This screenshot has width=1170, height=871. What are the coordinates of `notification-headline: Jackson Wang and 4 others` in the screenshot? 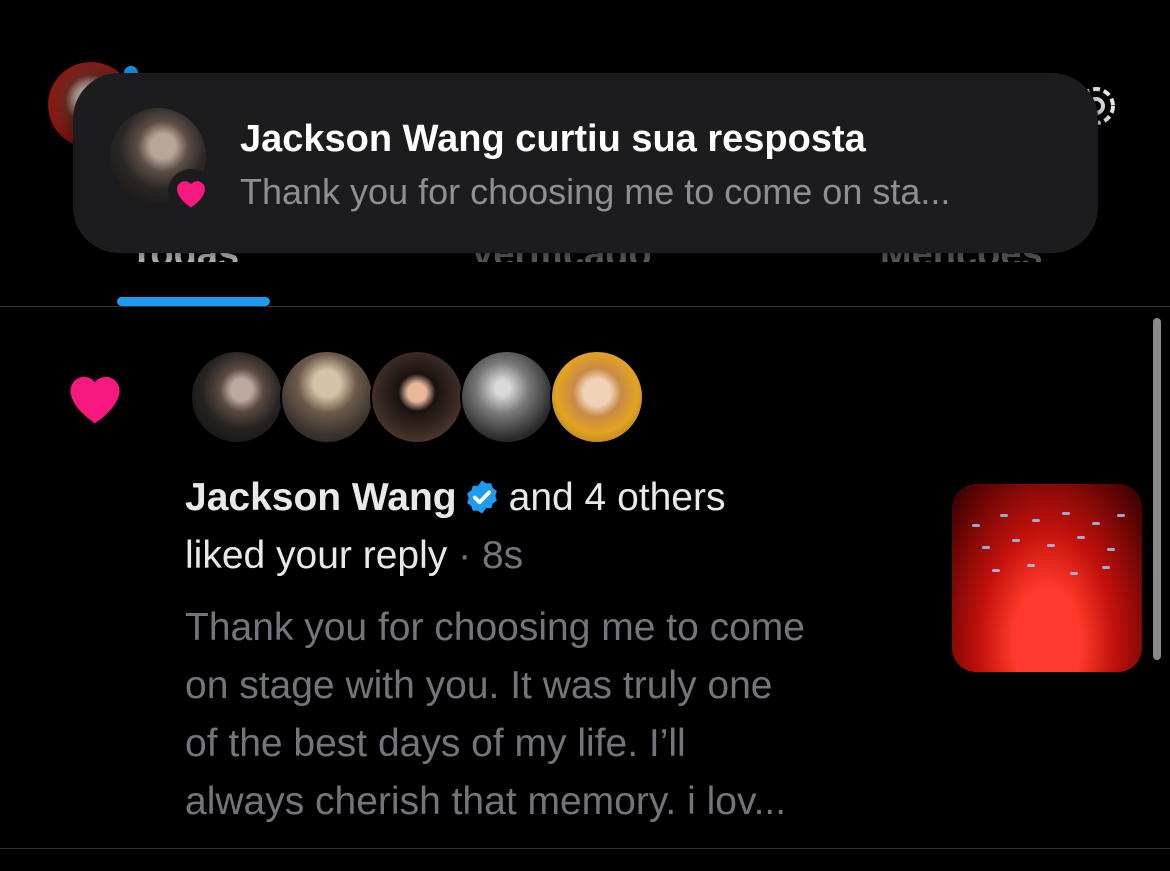 It's located at (455, 498).